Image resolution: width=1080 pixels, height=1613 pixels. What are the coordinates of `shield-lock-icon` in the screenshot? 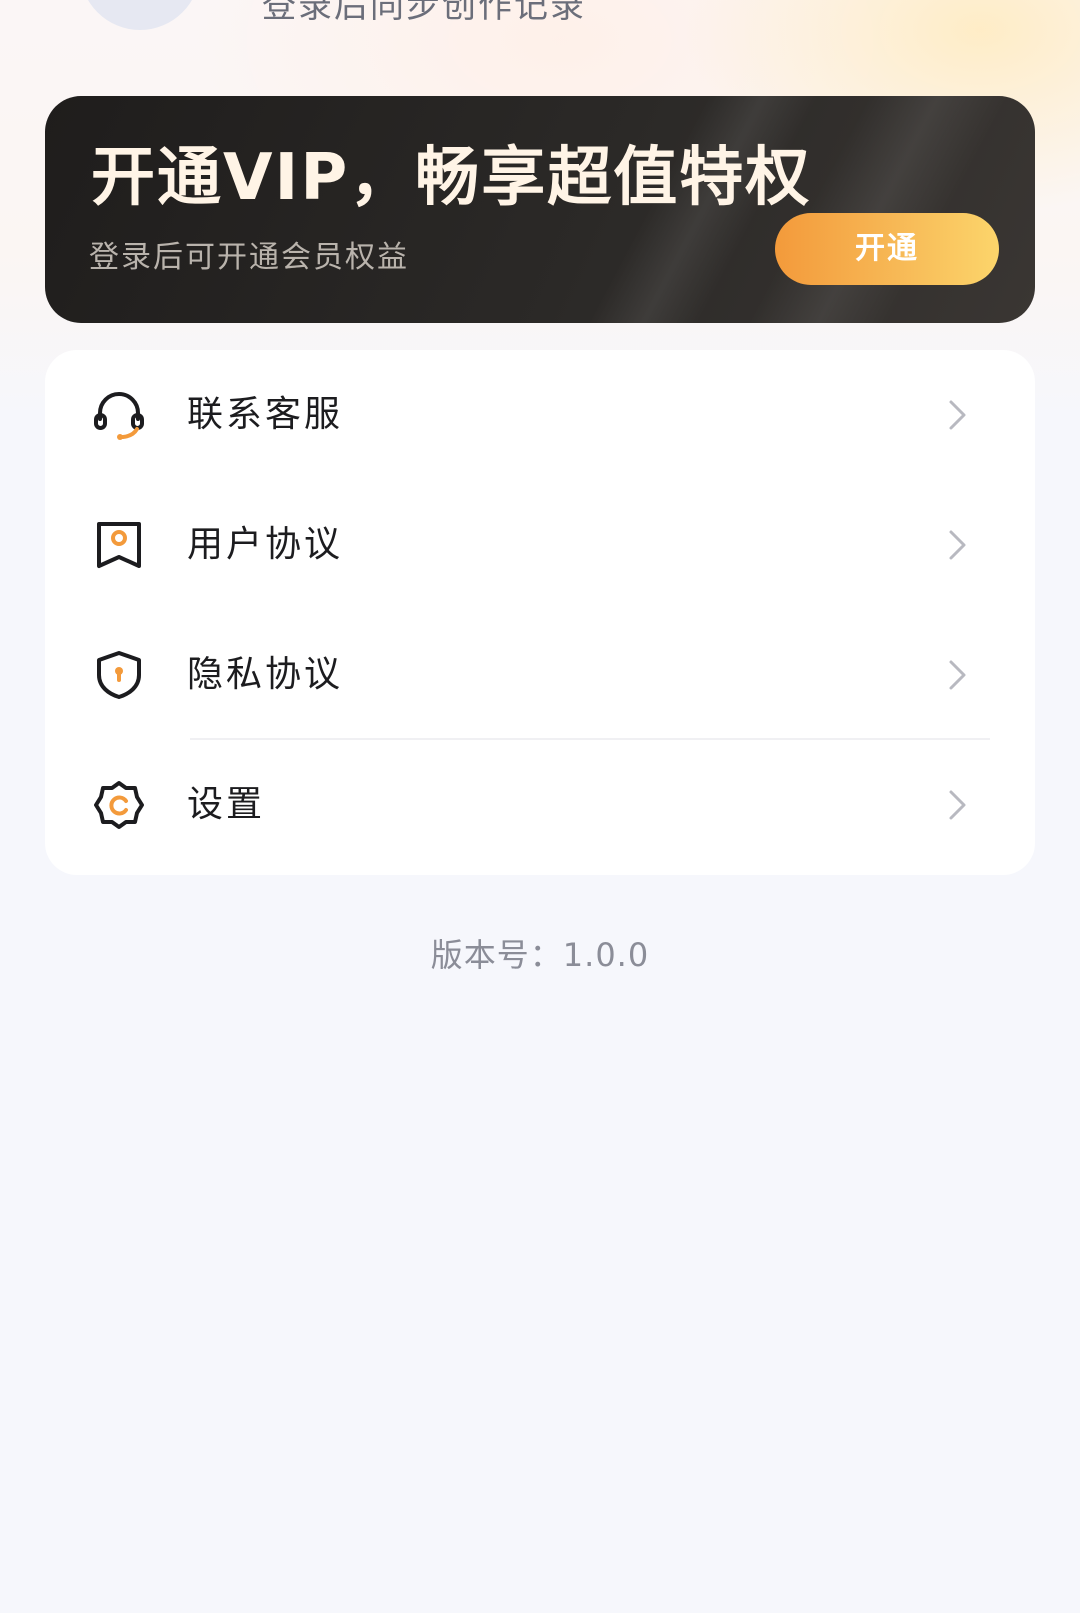 It's located at (119, 675).